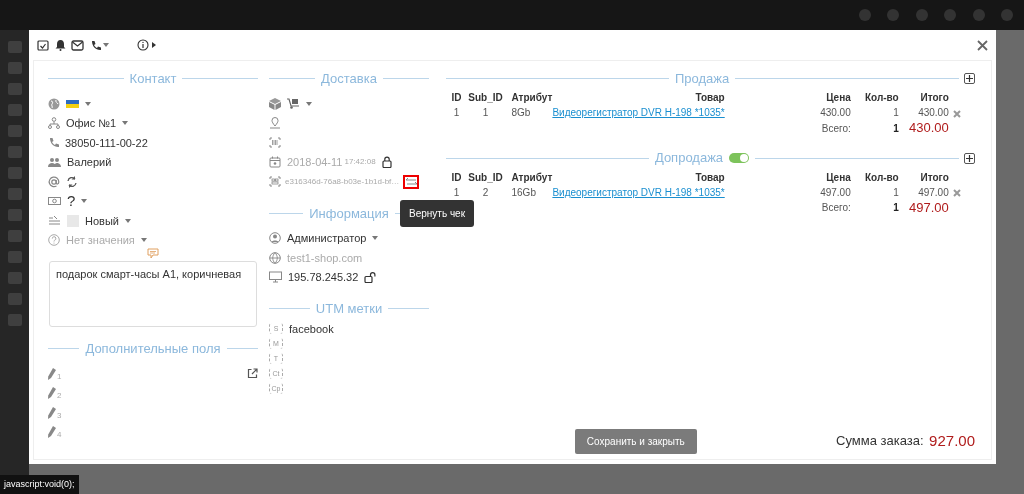 This screenshot has width=1024, height=494. Describe the element at coordinates (275, 277) in the screenshot. I see `monitor-icon` at that location.